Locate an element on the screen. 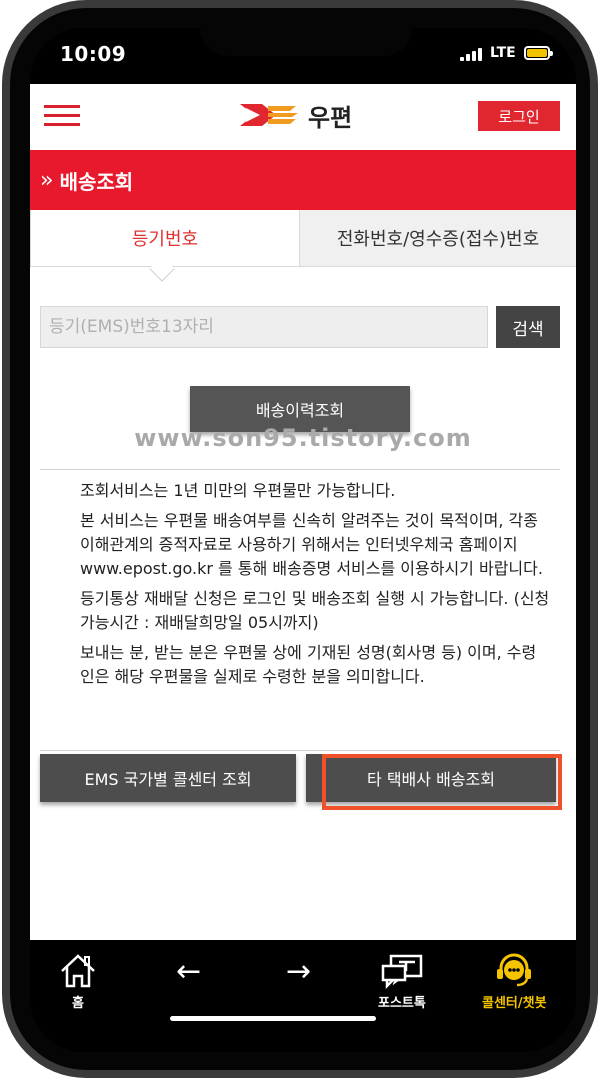 Image resolution: width=600 pixels, height=1080 pixels. post-logo-icon is located at coordinates (269, 115).